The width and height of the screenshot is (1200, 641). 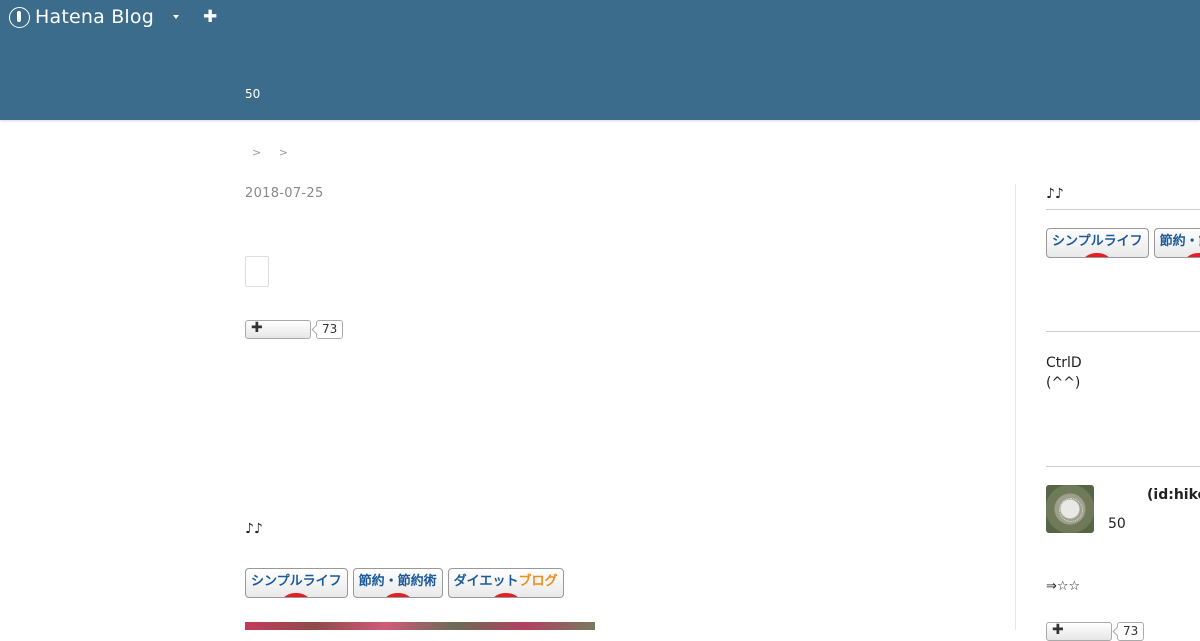 I want to click on add-post-button: ✚, so click(x=210, y=17).